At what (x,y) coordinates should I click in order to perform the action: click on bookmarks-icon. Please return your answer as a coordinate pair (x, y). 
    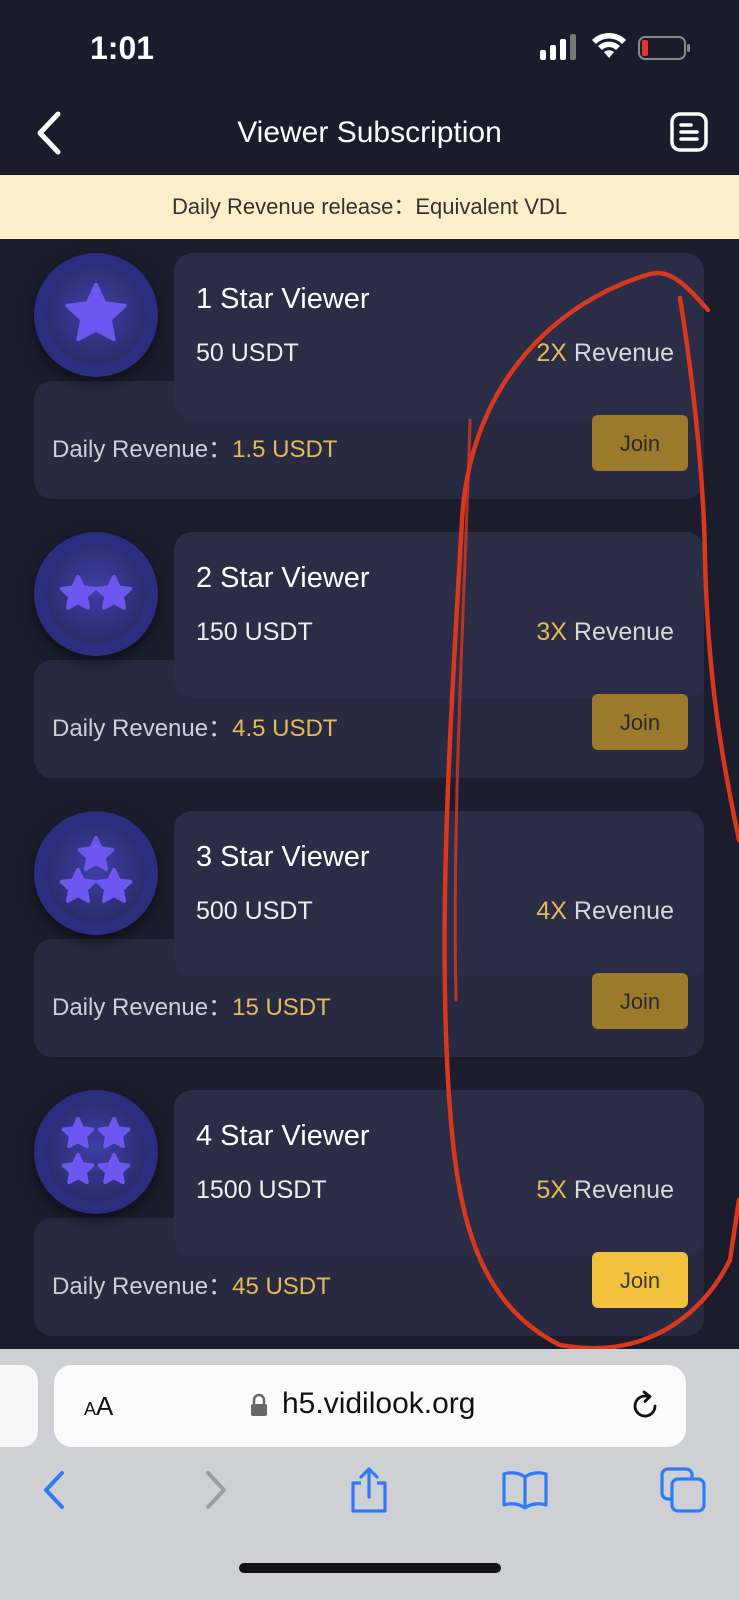
    Looking at the image, I should click on (525, 1490).